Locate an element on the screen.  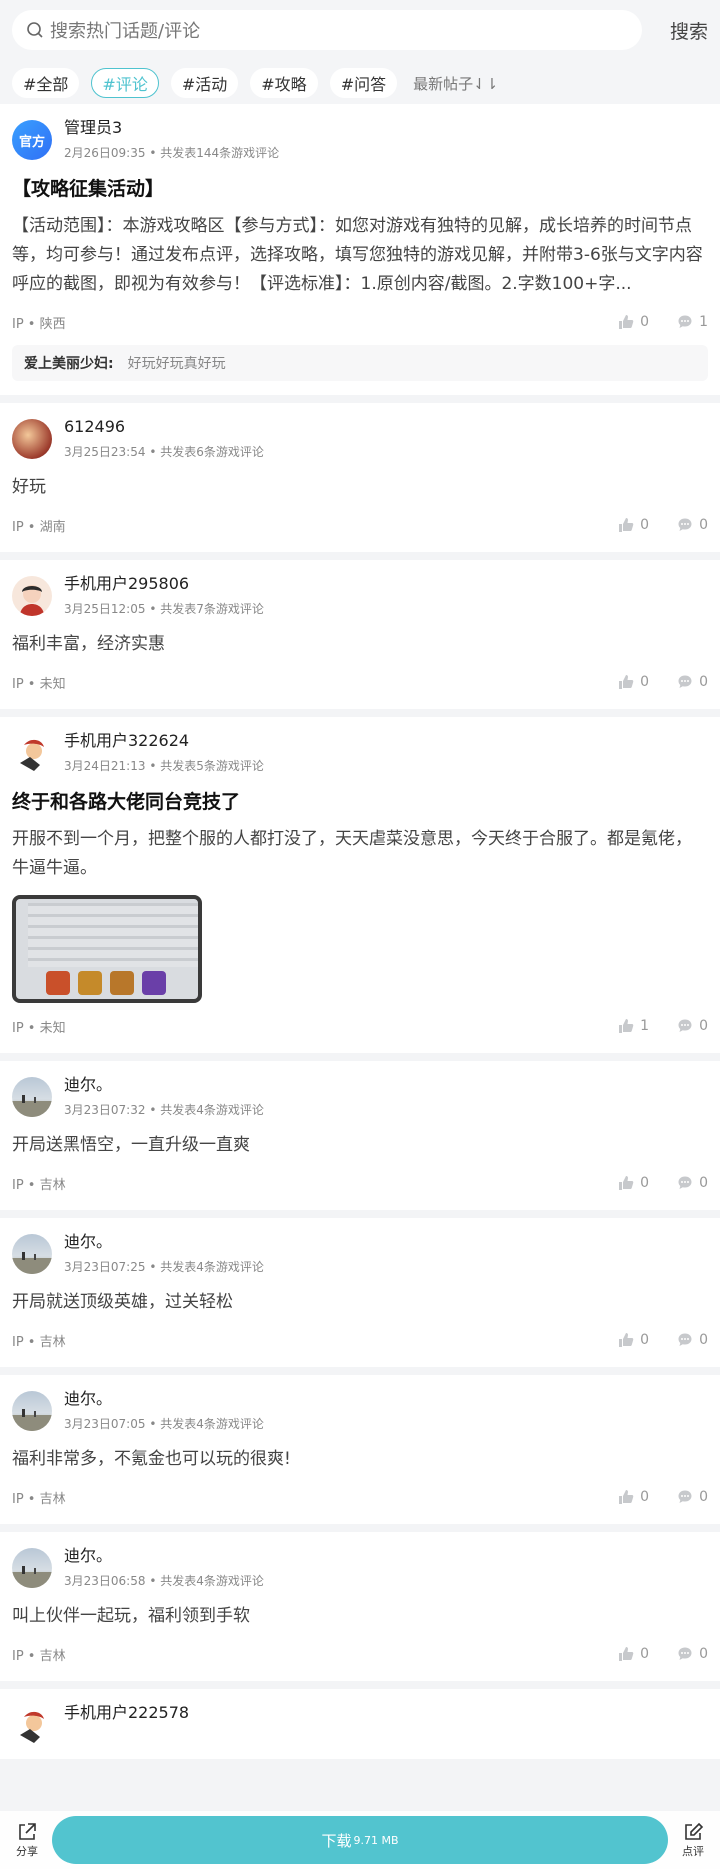
tag-filter: #问答 is located at coordinates (363, 83).